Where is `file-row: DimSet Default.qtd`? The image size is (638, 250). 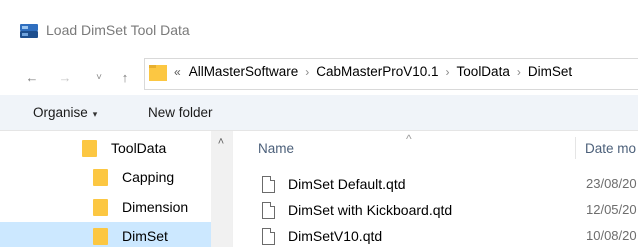 file-row: DimSet Default.qtd is located at coordinates (334, 184).